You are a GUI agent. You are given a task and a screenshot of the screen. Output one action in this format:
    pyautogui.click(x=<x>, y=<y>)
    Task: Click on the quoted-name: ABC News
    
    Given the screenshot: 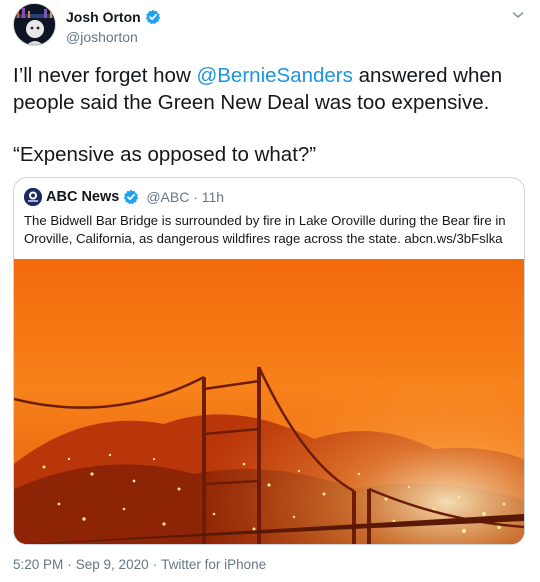 What is the action you would take?
    pyautogui.click(x=82, y=197)
    